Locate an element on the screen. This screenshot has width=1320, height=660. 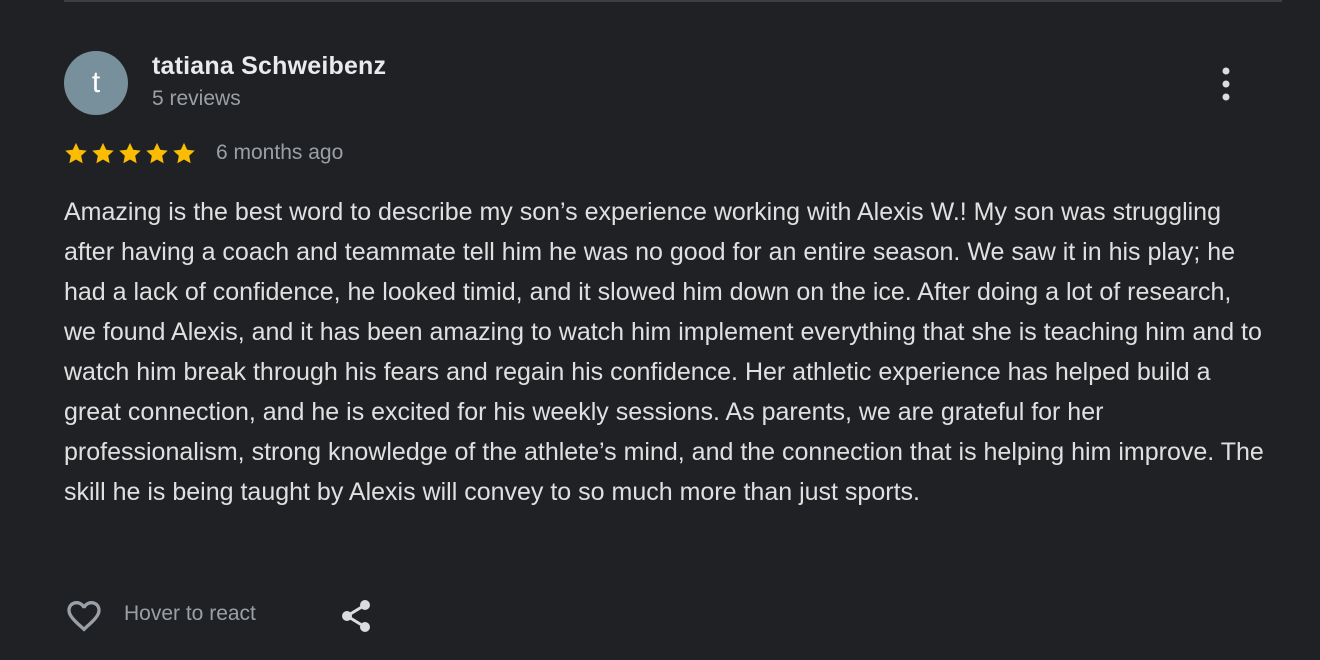
more-vertical-icon is located at coordinates (1226, 84).